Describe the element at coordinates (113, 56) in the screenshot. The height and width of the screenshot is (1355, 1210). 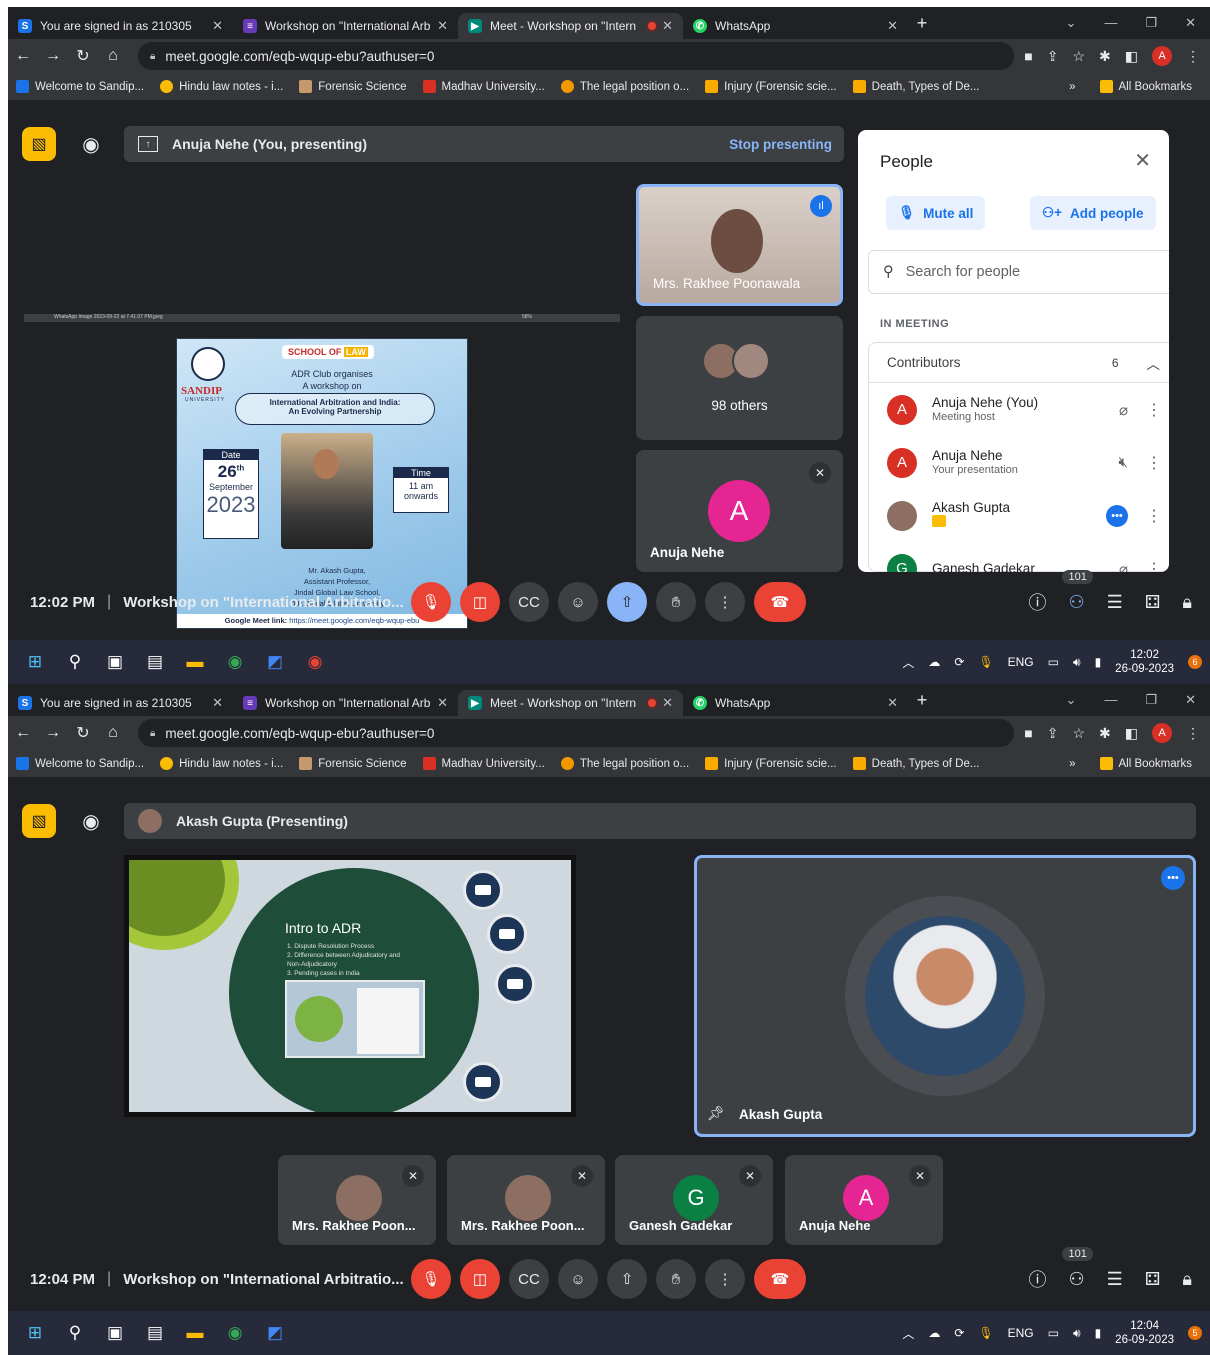
I see `home-icon: ⌂` at that location.